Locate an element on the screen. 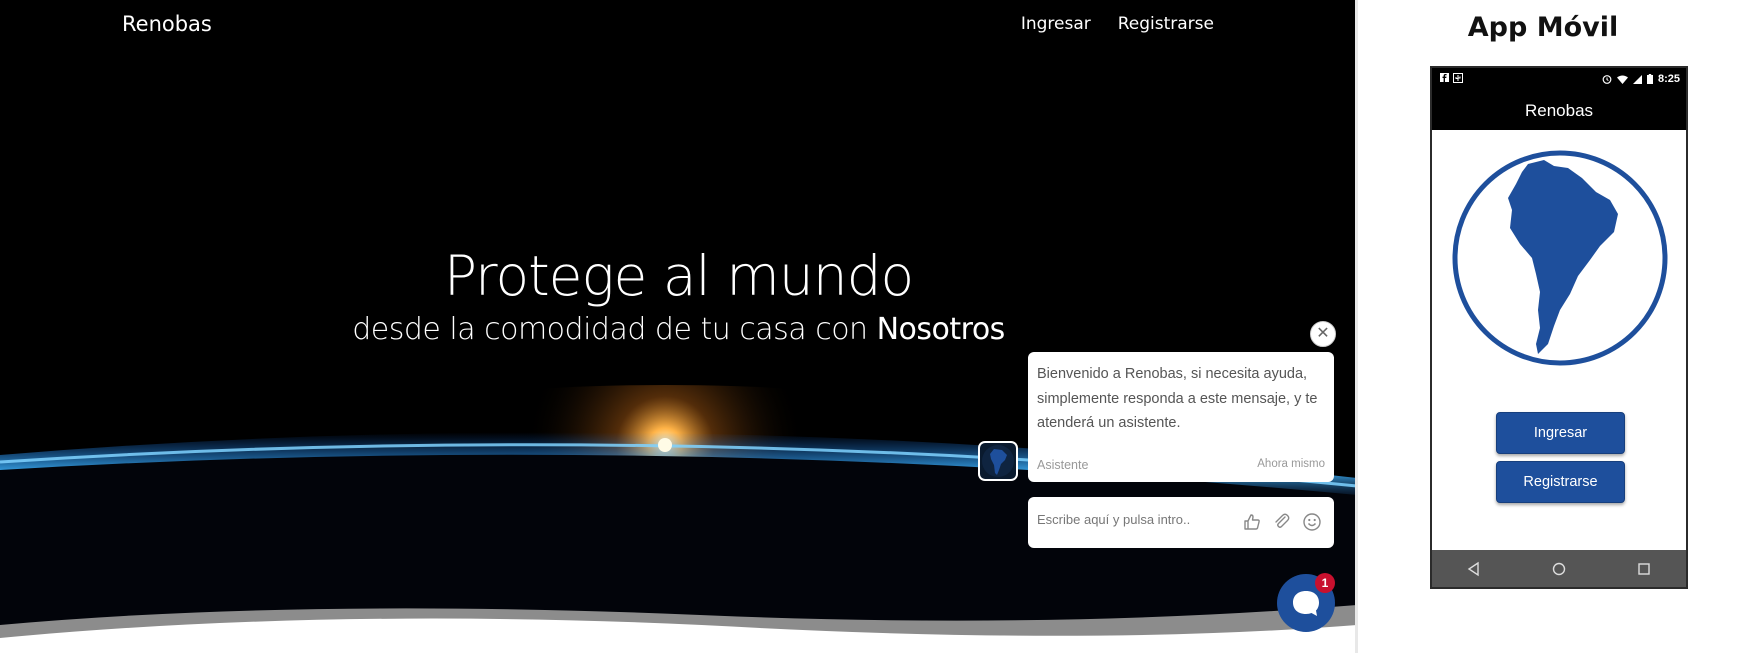  hero-subtitle-emphasis: Nosotros is located at coordinates (941, 329).